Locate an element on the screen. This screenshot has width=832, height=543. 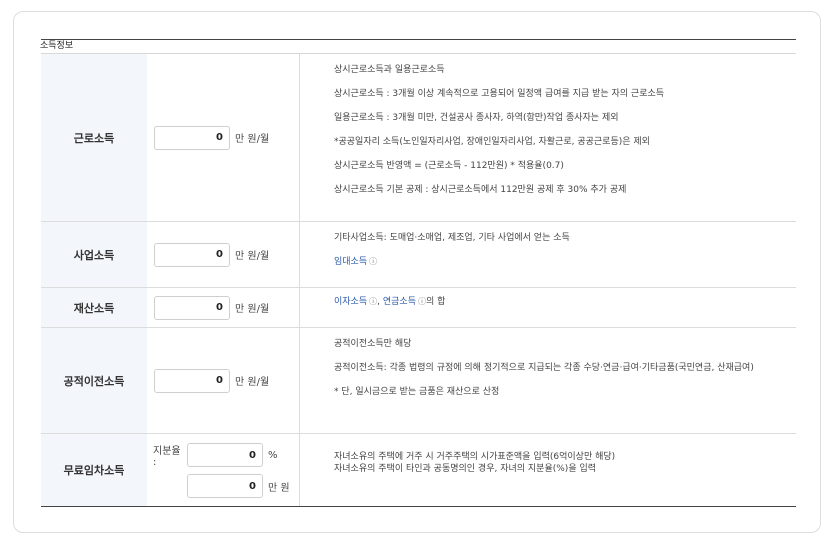
description: 이자소득 ⓘ, 연금소득 ⓘ의 합 is located at coordinates (548, 307).